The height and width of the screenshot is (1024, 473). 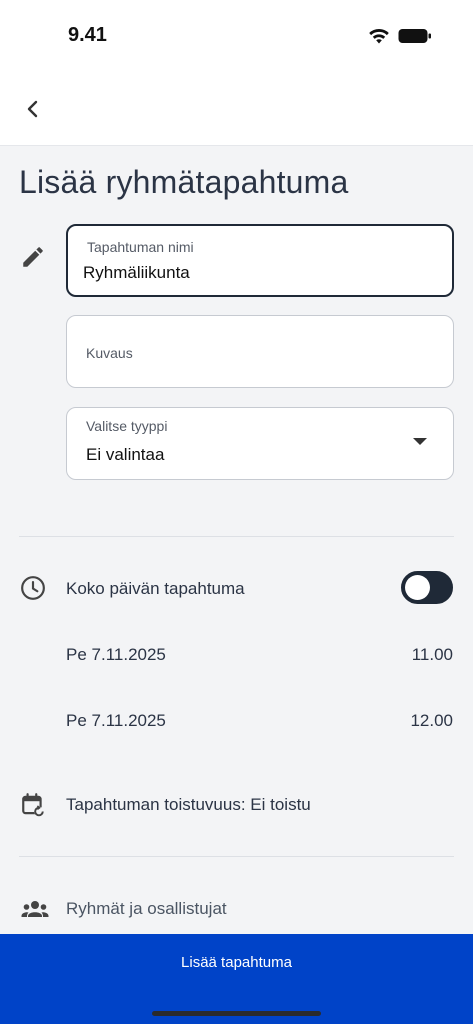 What do you see at coordinates (140, 247) in the screenshot?
I see `event-name-label: Tapahtuman nimi` at bounding box center [140, 247].